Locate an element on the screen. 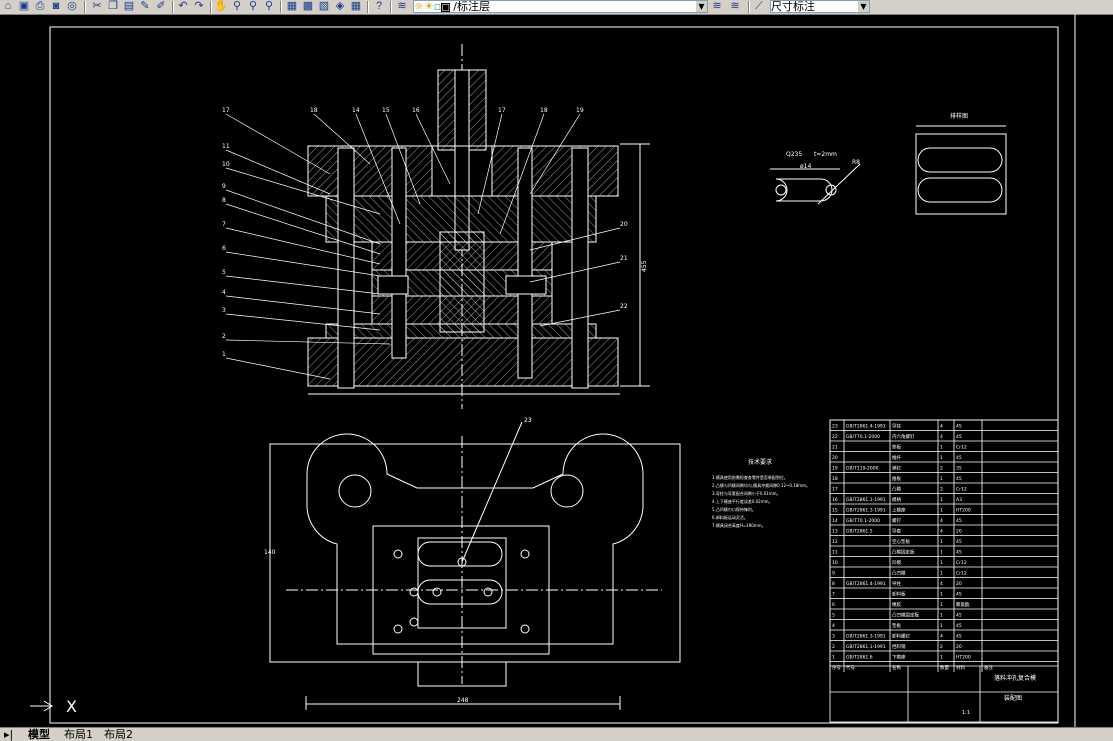 This screenshot has width=1113, height=741. dim-style-icon: ⟋ is located at coordinates (759, 6).